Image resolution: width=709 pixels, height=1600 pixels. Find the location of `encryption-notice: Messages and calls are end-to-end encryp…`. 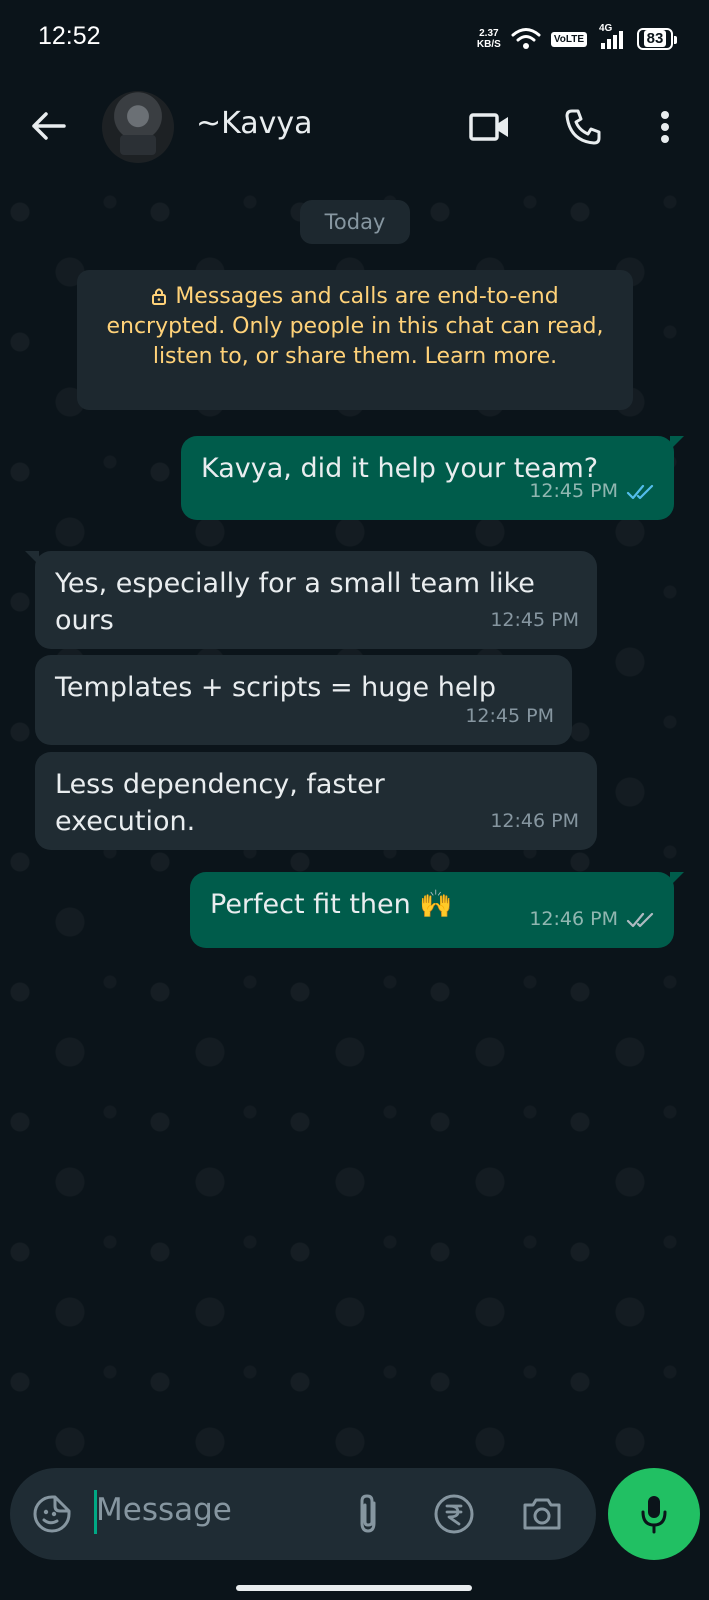

encryption-notice: Messages and calls are end-to-end encryp… is located at coordinates (355, 340).